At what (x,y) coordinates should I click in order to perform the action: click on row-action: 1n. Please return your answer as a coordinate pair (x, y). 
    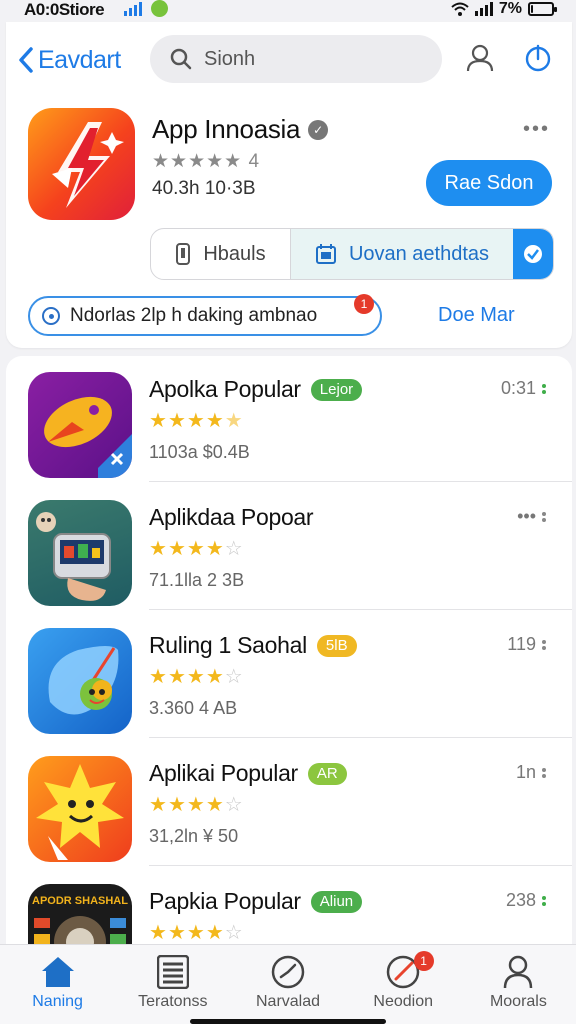
    Looking at the image, I should click on (531, 772).